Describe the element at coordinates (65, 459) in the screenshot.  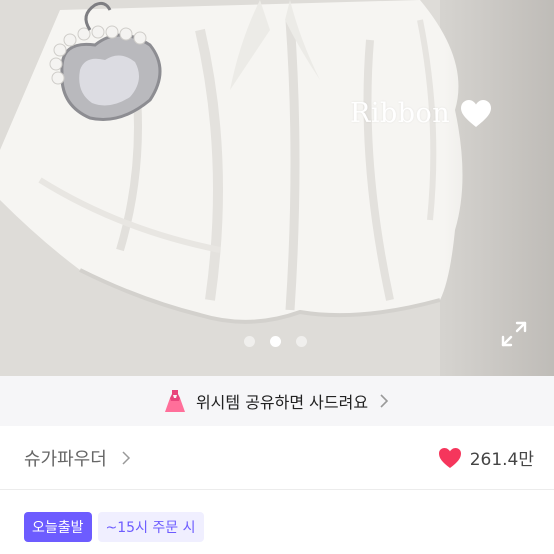
I see `shop-name: 슈가파우더` at that location.